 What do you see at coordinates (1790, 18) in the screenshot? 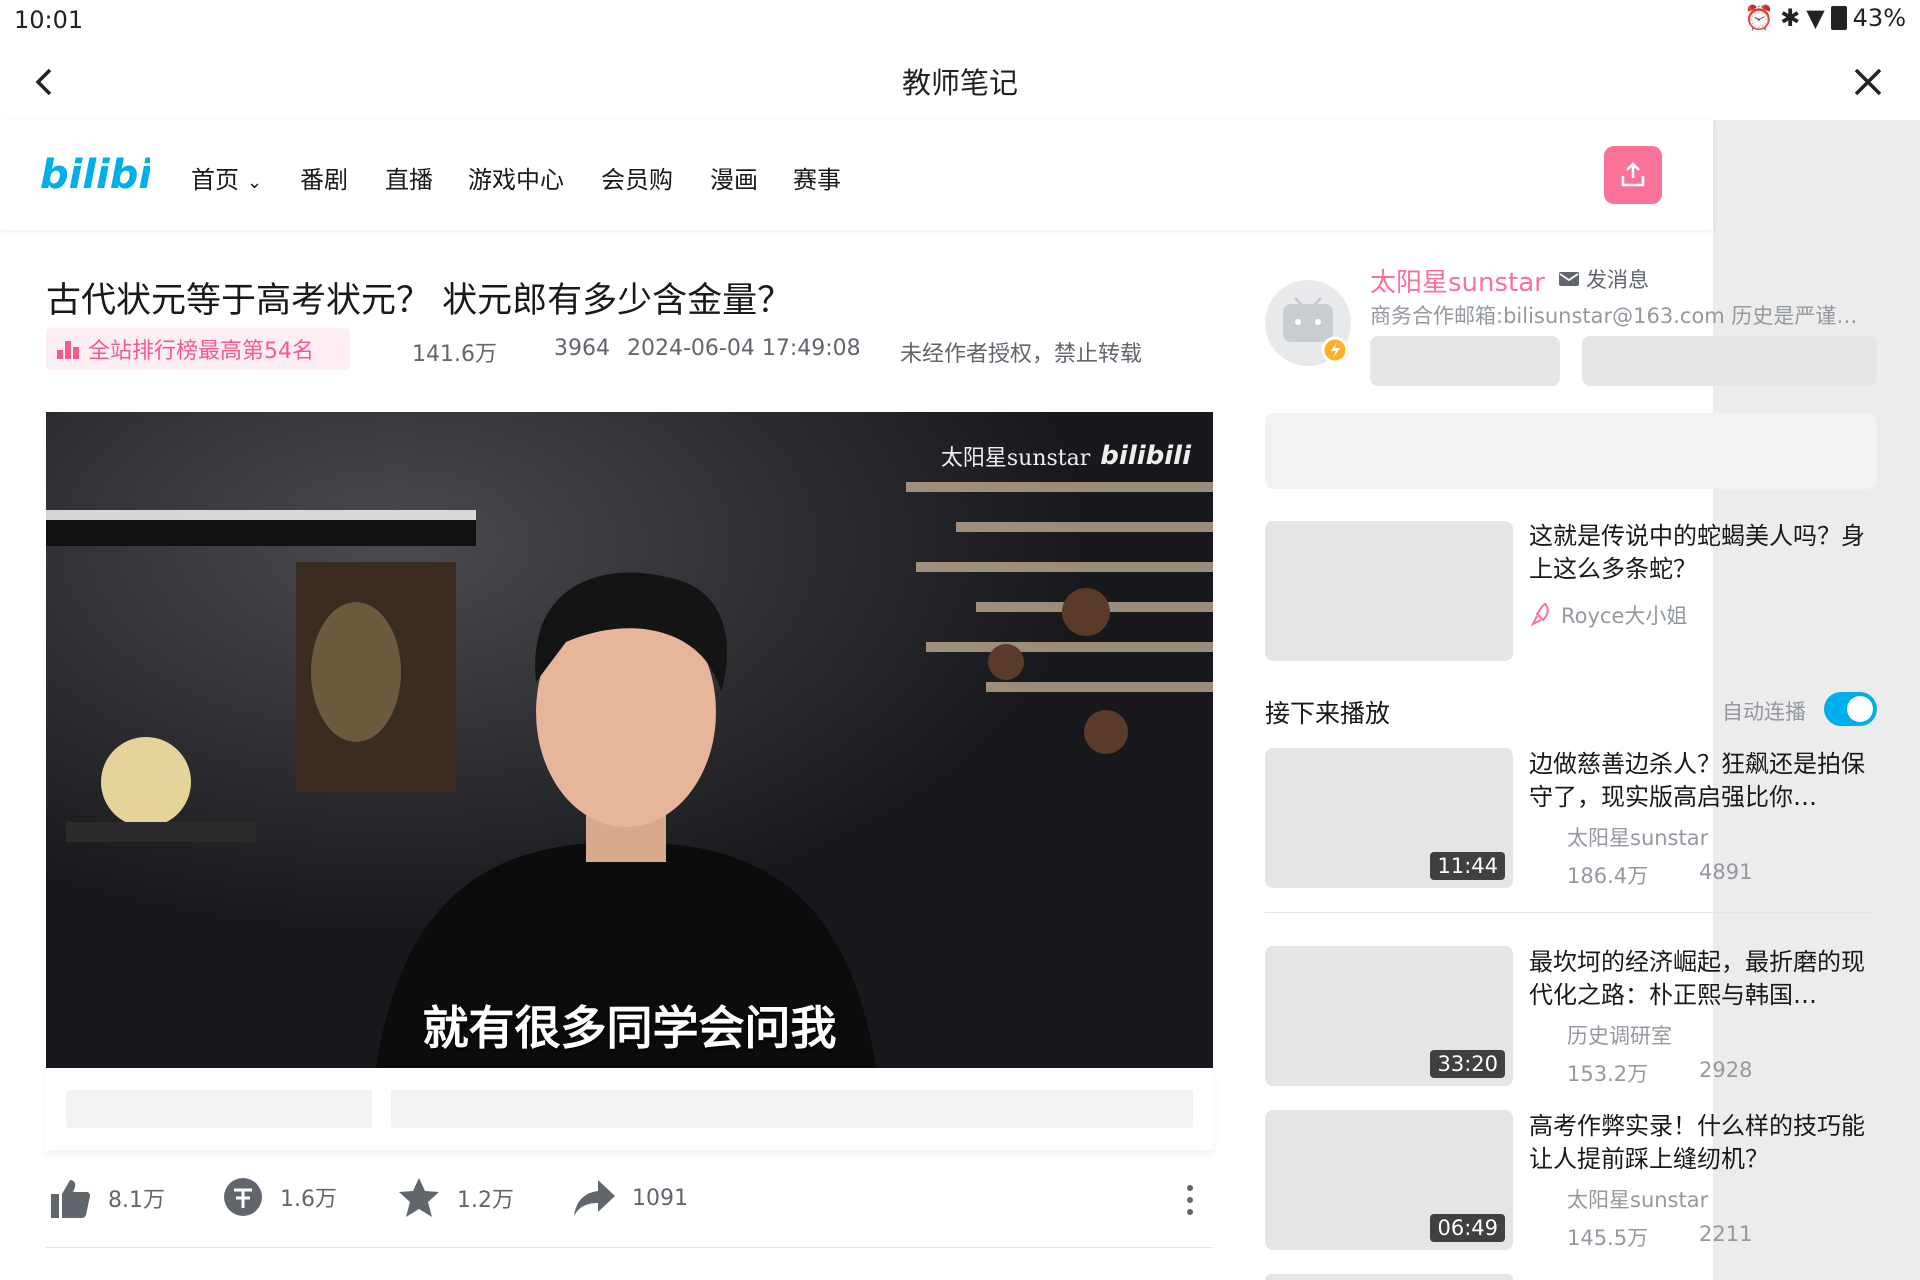
I see `bluetooth-icon: ✱` at bounding box center [1790, 18].